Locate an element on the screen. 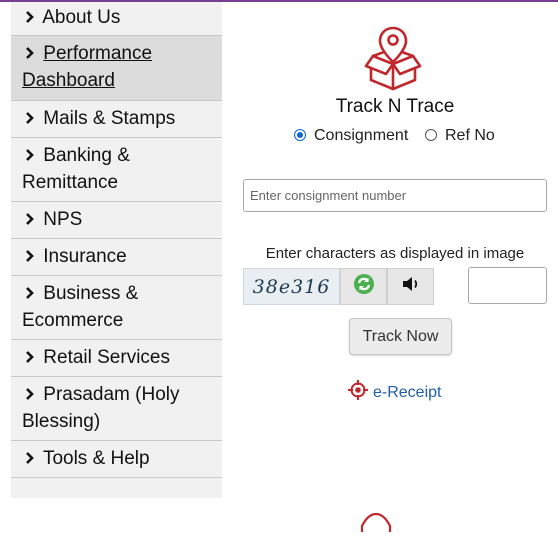 This screenshot has width=558, height=537. sidebar-item-prasadam: Prasadam (Holy Blessing) is located at coordinates (116, 409).